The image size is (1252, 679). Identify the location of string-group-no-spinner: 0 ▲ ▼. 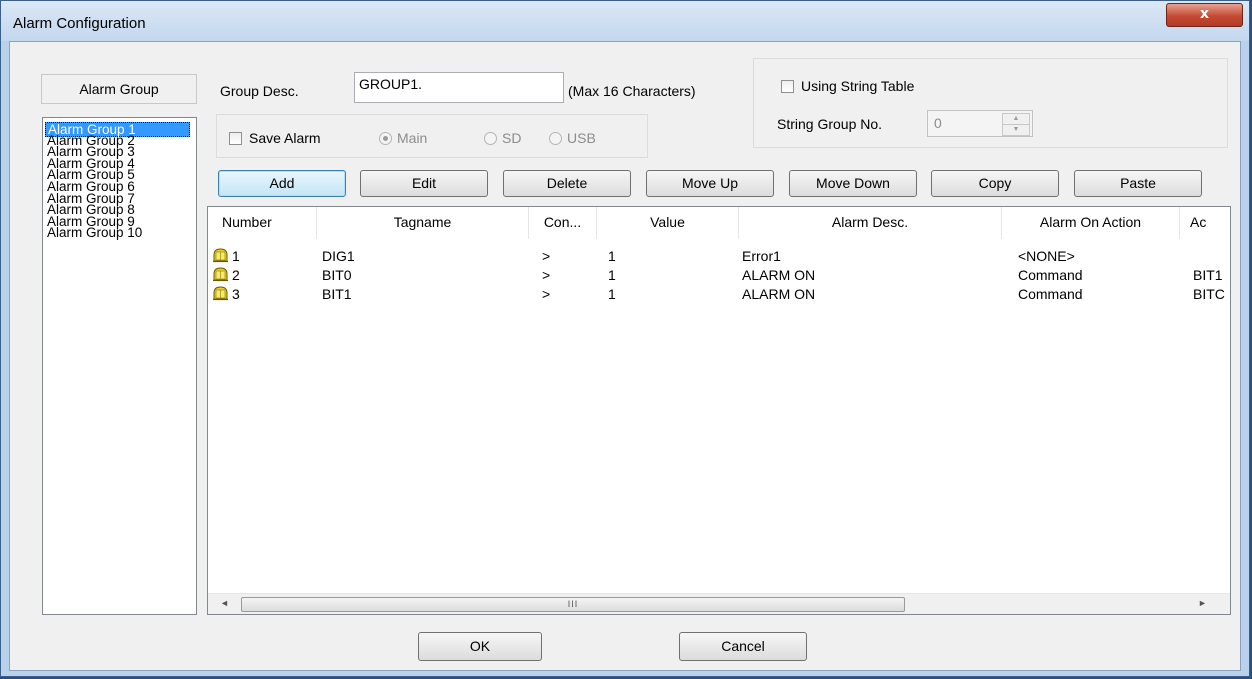
(980, 123).